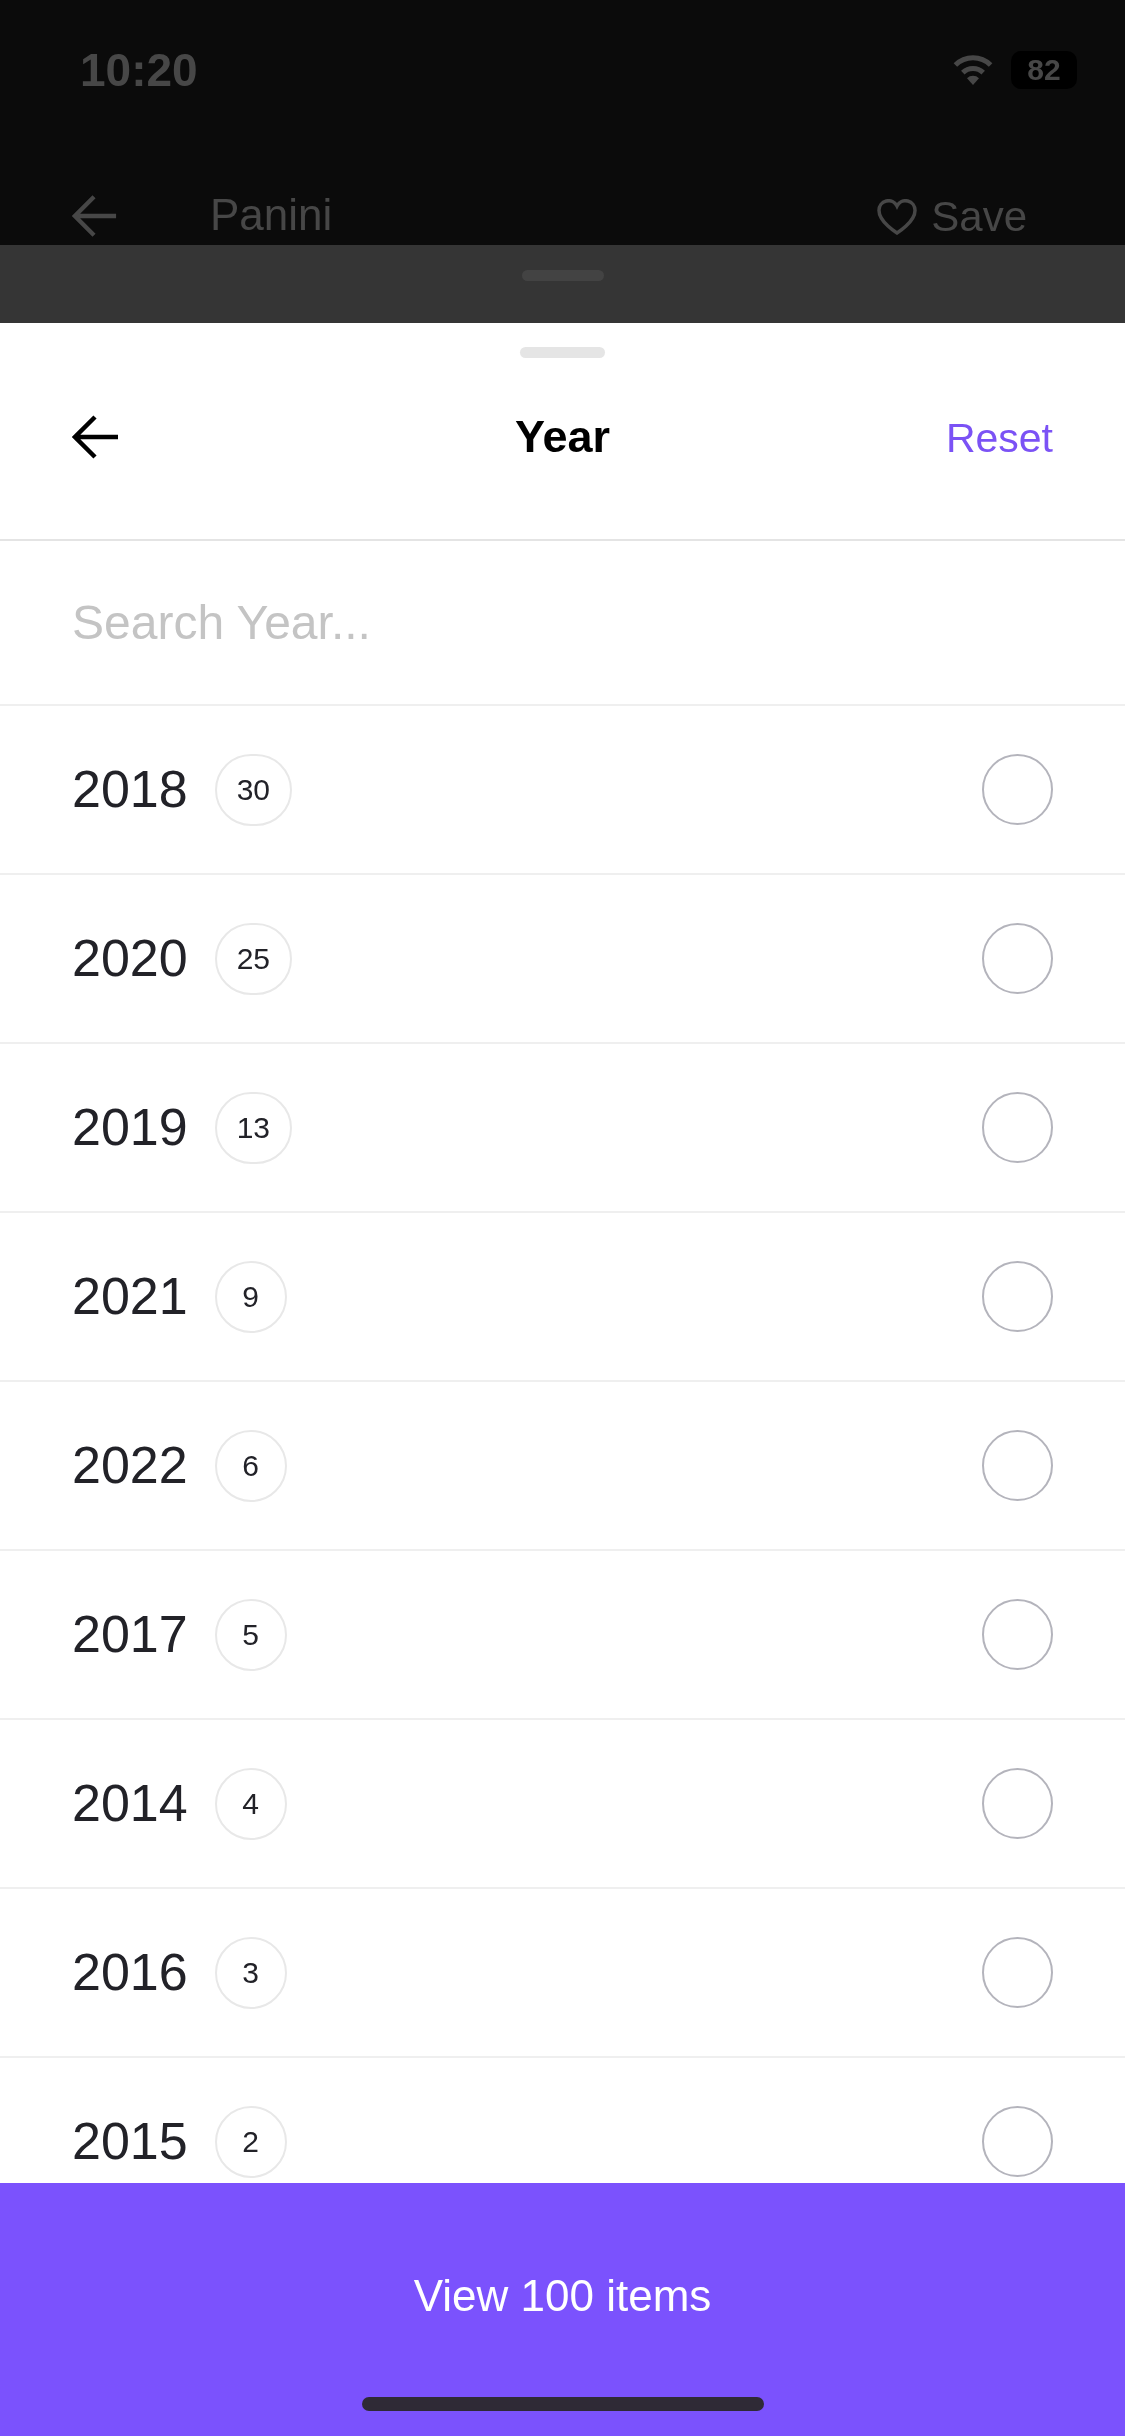 The image size is (1125, 2436). I want to click on year-label: 2022, so click(130, 1465).